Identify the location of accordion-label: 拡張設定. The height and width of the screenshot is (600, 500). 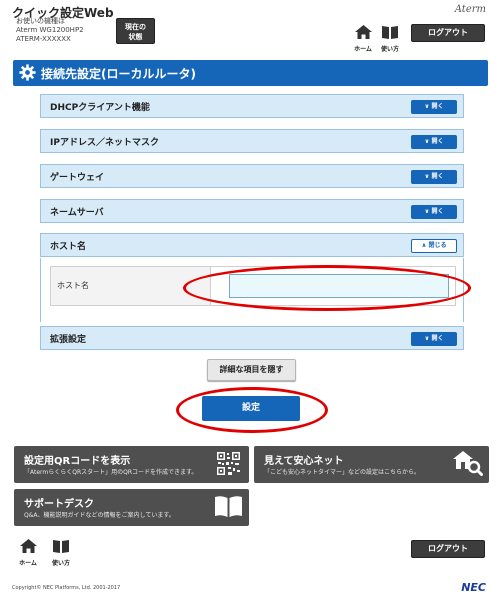
(68, 340).